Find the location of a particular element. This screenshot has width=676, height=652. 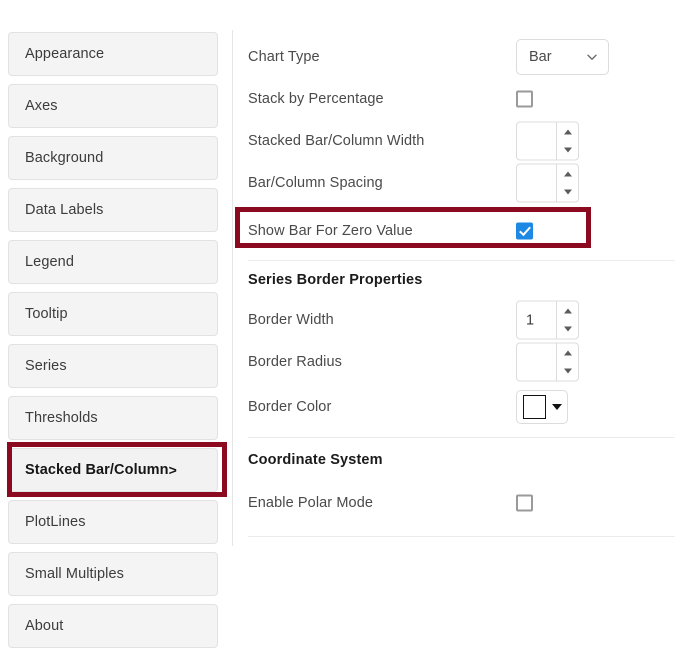

chart-type-row: Chart Type Bar is located at coordinates (454, 57).